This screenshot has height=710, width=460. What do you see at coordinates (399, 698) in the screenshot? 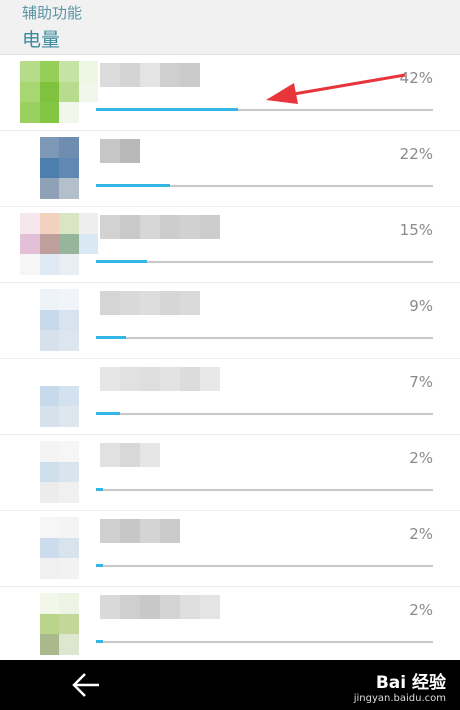
I see `watermark-url: jingyan.baidu.com` at bounding box center [399, 698].